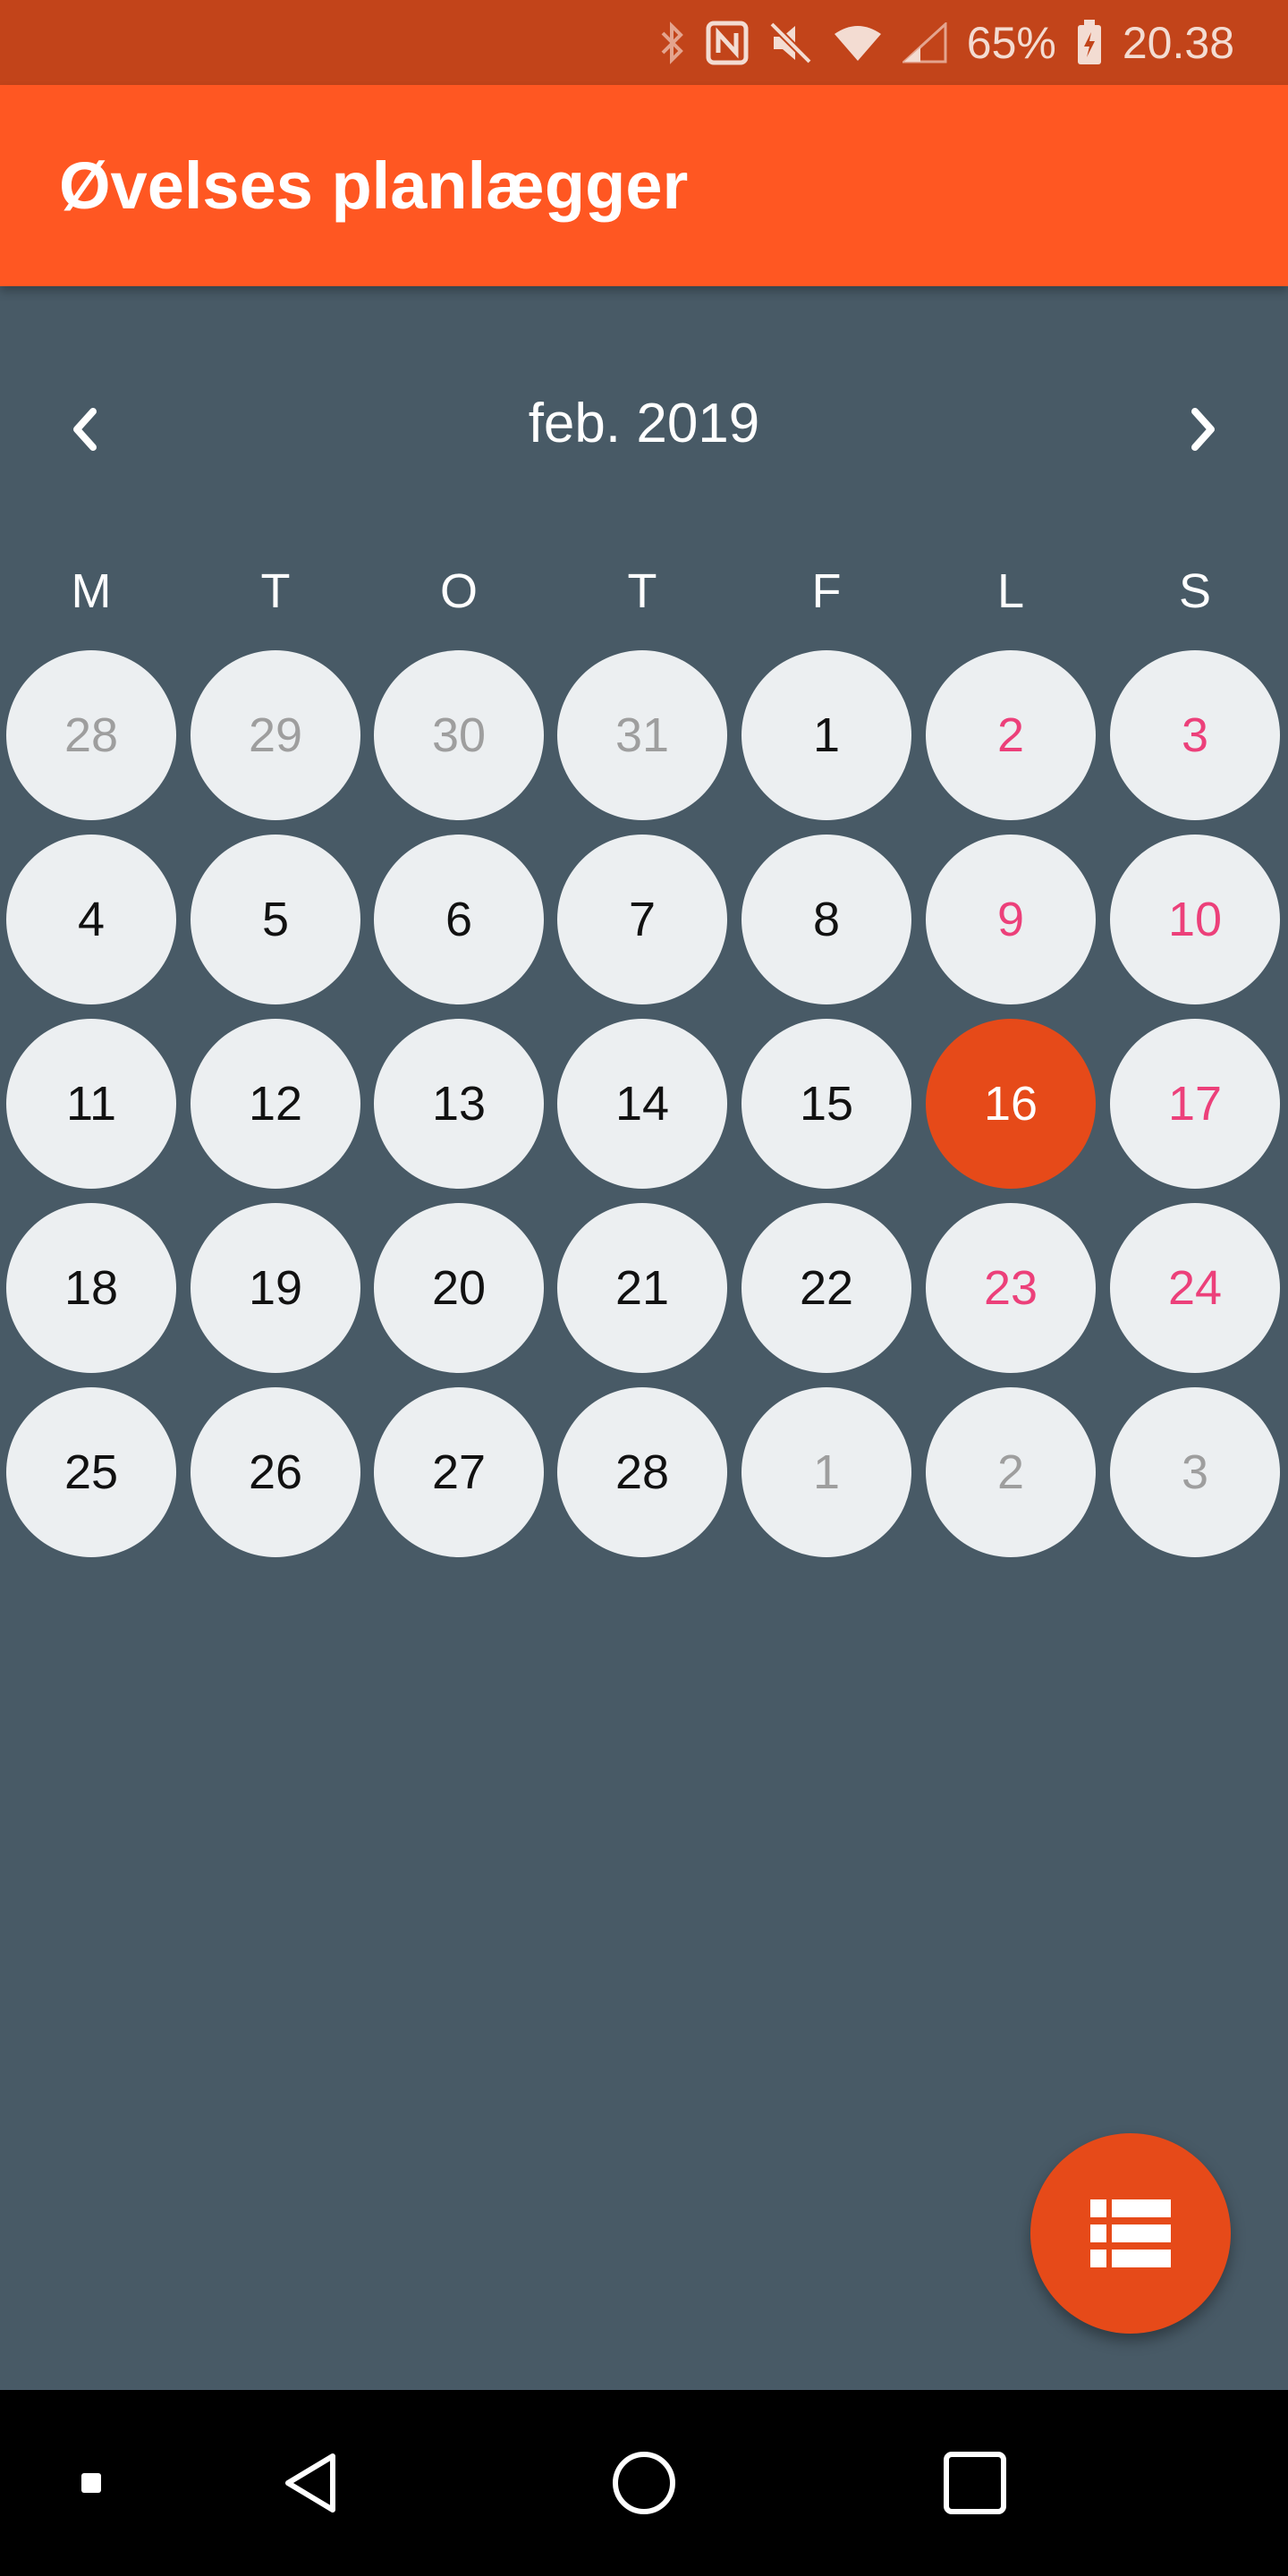  I want to click on day-cell: 30, so click(459, 735).